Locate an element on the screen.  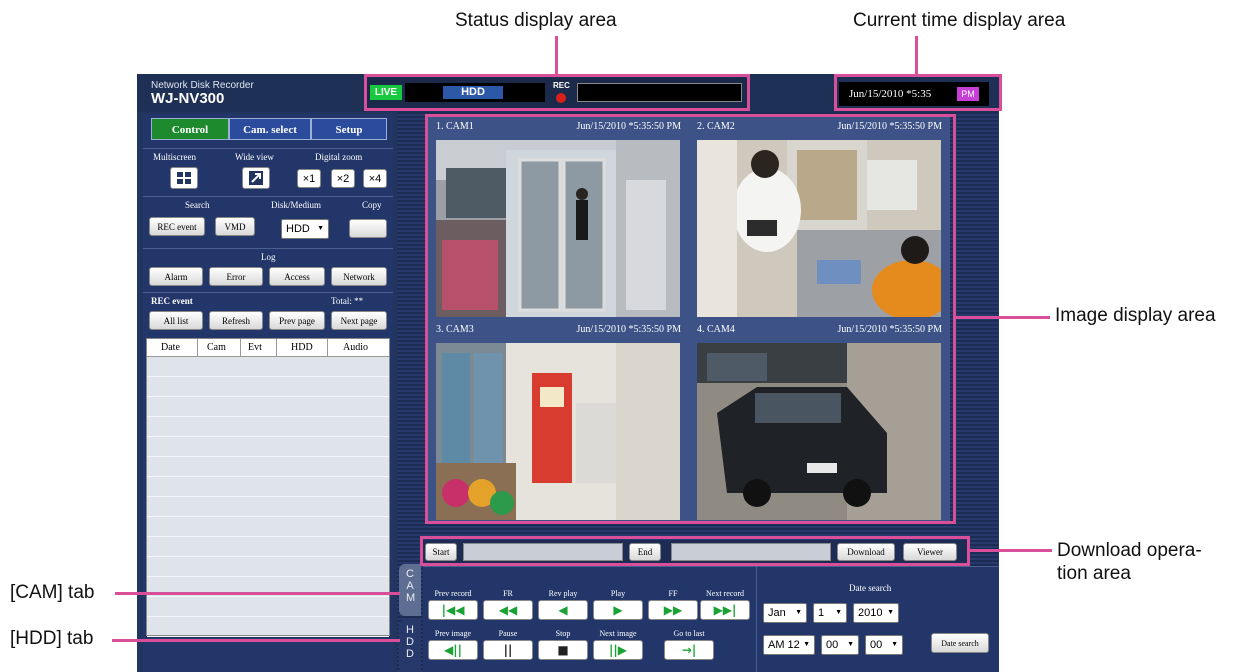
play-icon: ▶ is located at coordinates (618, 610).